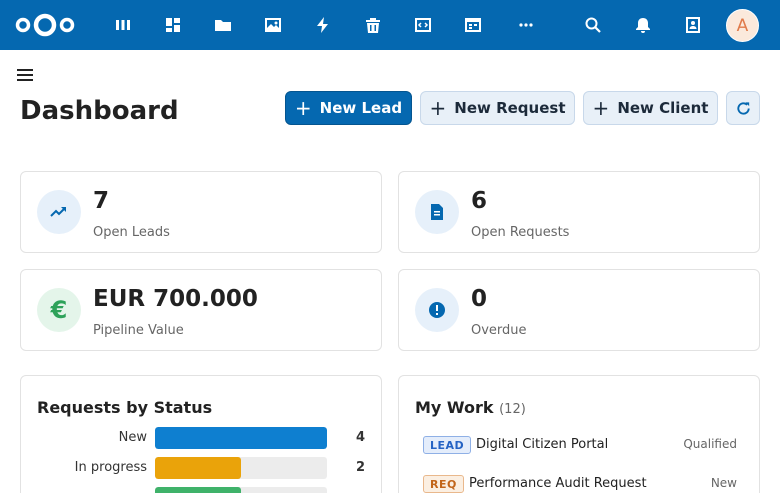  What do you see at coordinates (558, 483) in the screenshot?
I see `work-item-title: Performance Audit Request` at bounding box center [558, 483].